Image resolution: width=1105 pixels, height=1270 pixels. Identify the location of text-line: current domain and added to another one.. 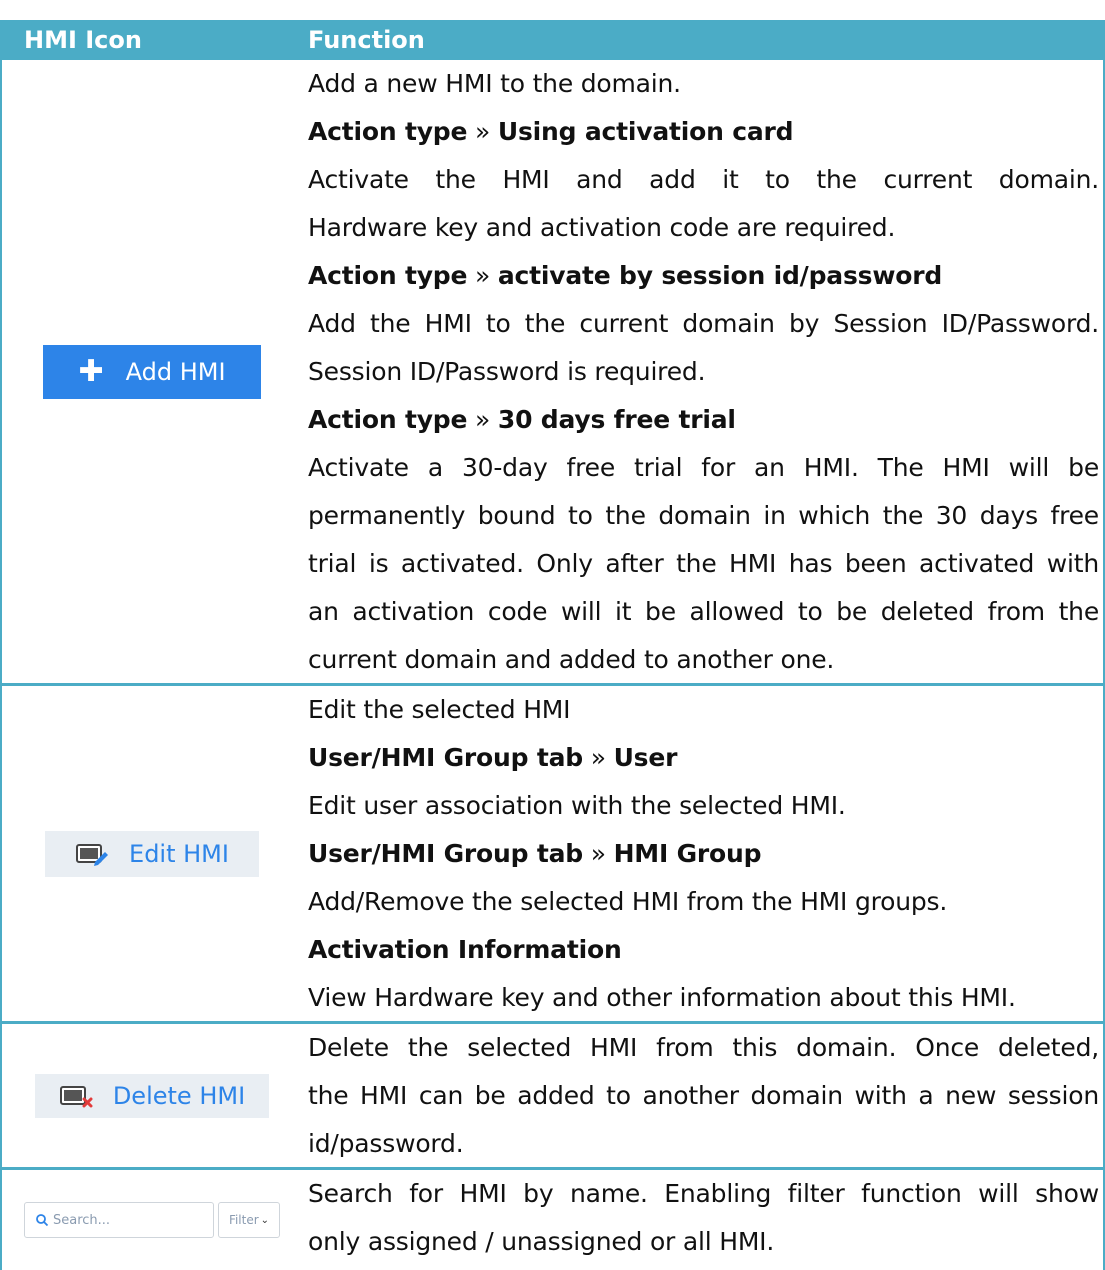
(571, 659).